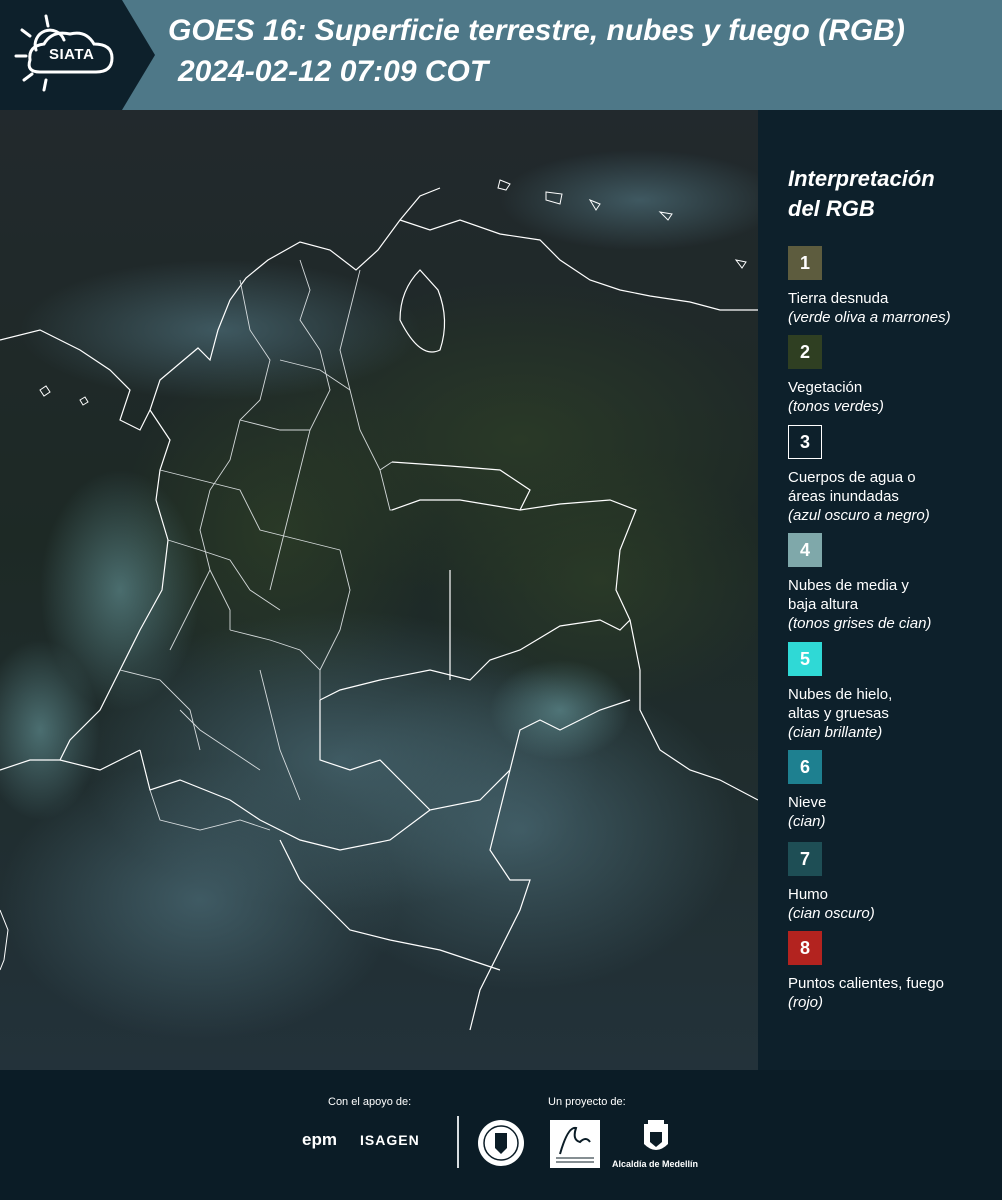 Image resolution: width=1002 pixels, height=1200 pixels. I want to click on legend-item-desc: (cian), so click(807, 821).